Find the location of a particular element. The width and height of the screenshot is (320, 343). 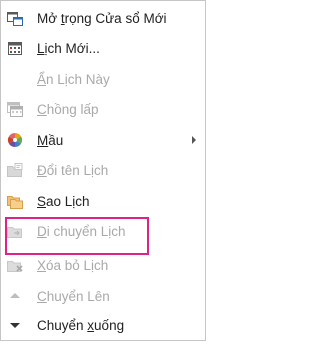

menu-item-label: Xóa bỏ Lịch is located at coordinates (73, 265).